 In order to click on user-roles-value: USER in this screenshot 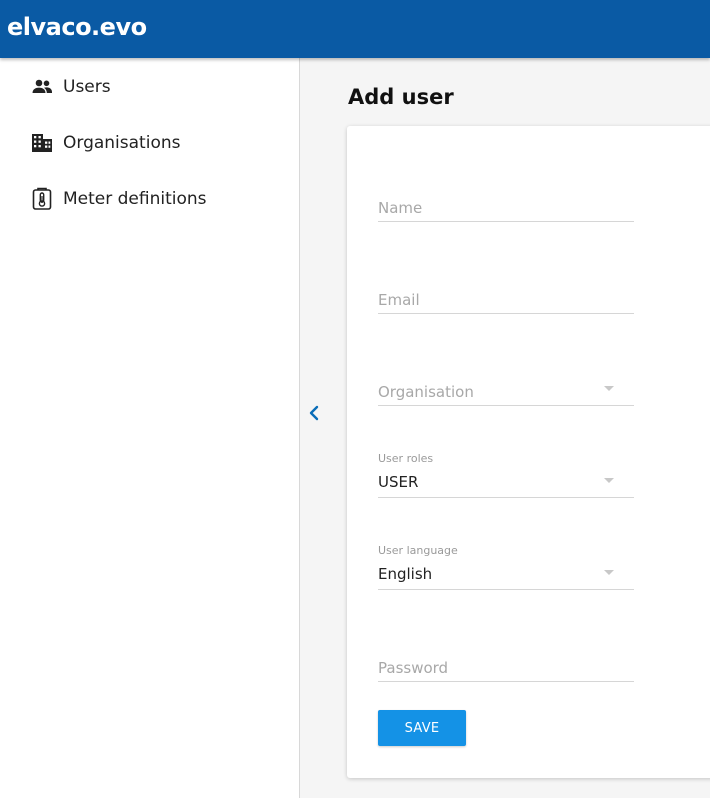, I will do `click(398, 482)`.